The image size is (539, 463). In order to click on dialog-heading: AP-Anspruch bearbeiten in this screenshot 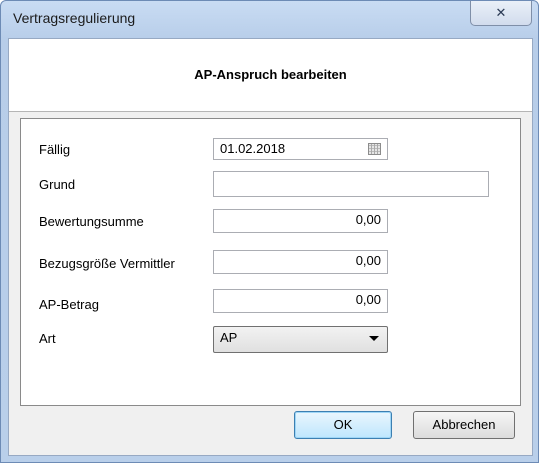, I will do `click(270, 74)`.